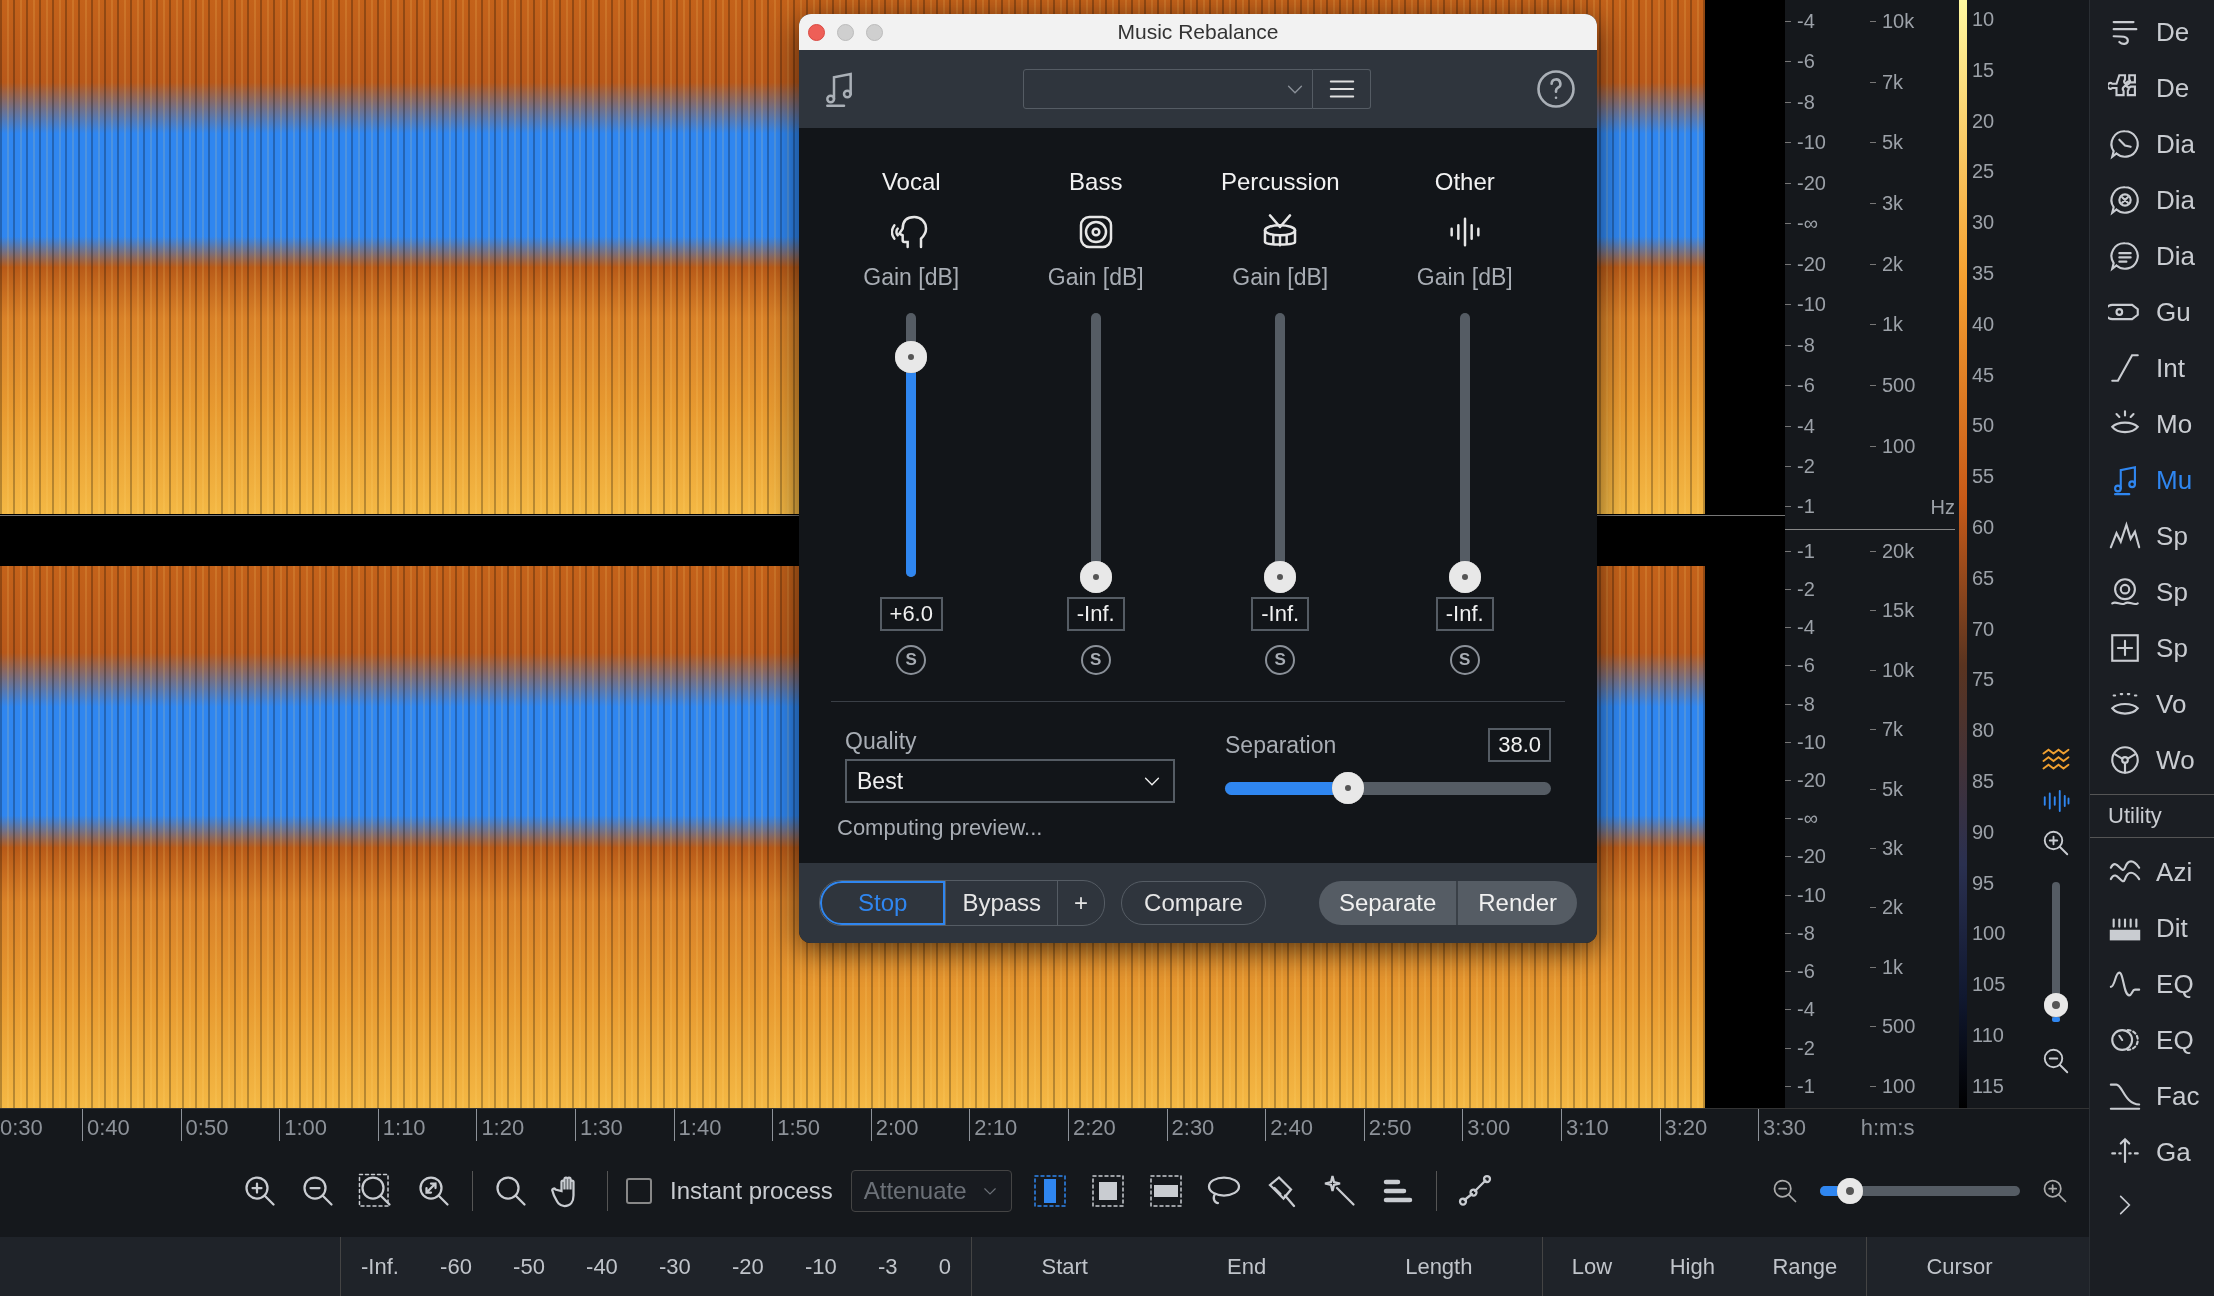  What do you see at coordinates (1095, 277) in the screenshot?
I see `gain-label: Gain [dB]` at bounding box center [1095, 277].